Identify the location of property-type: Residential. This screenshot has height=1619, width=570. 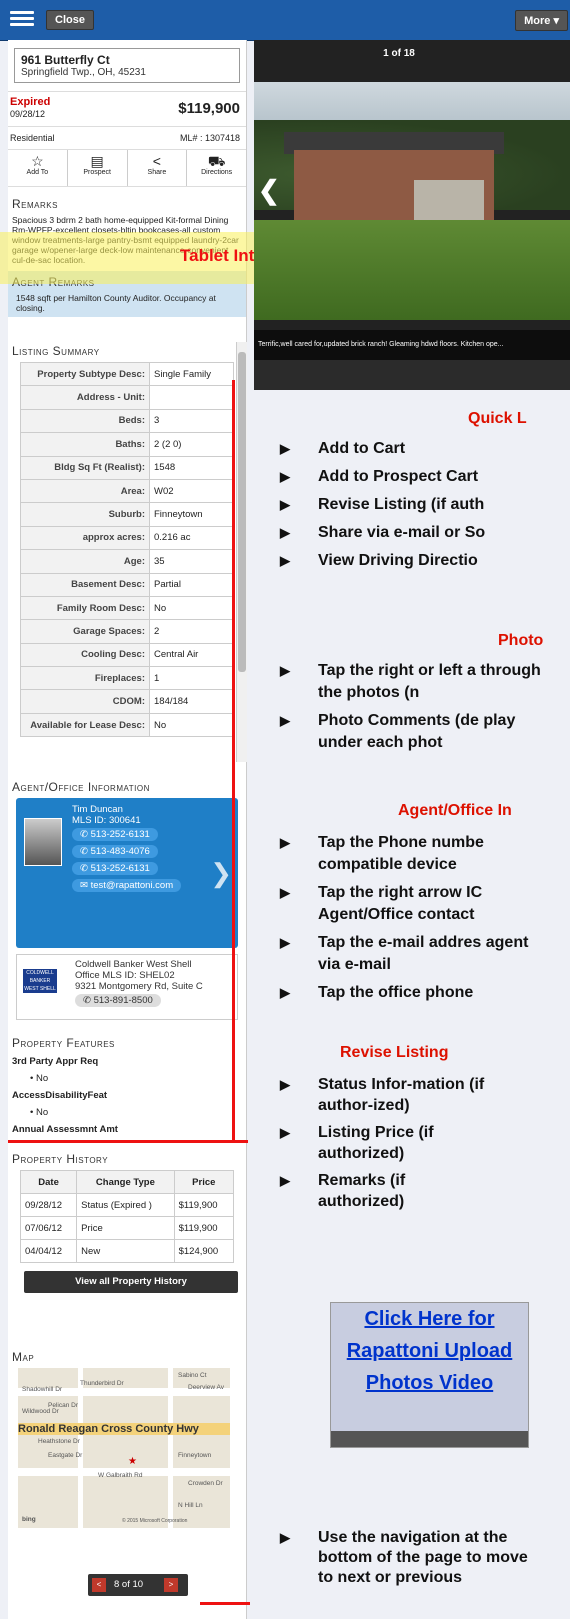
(32, 138).